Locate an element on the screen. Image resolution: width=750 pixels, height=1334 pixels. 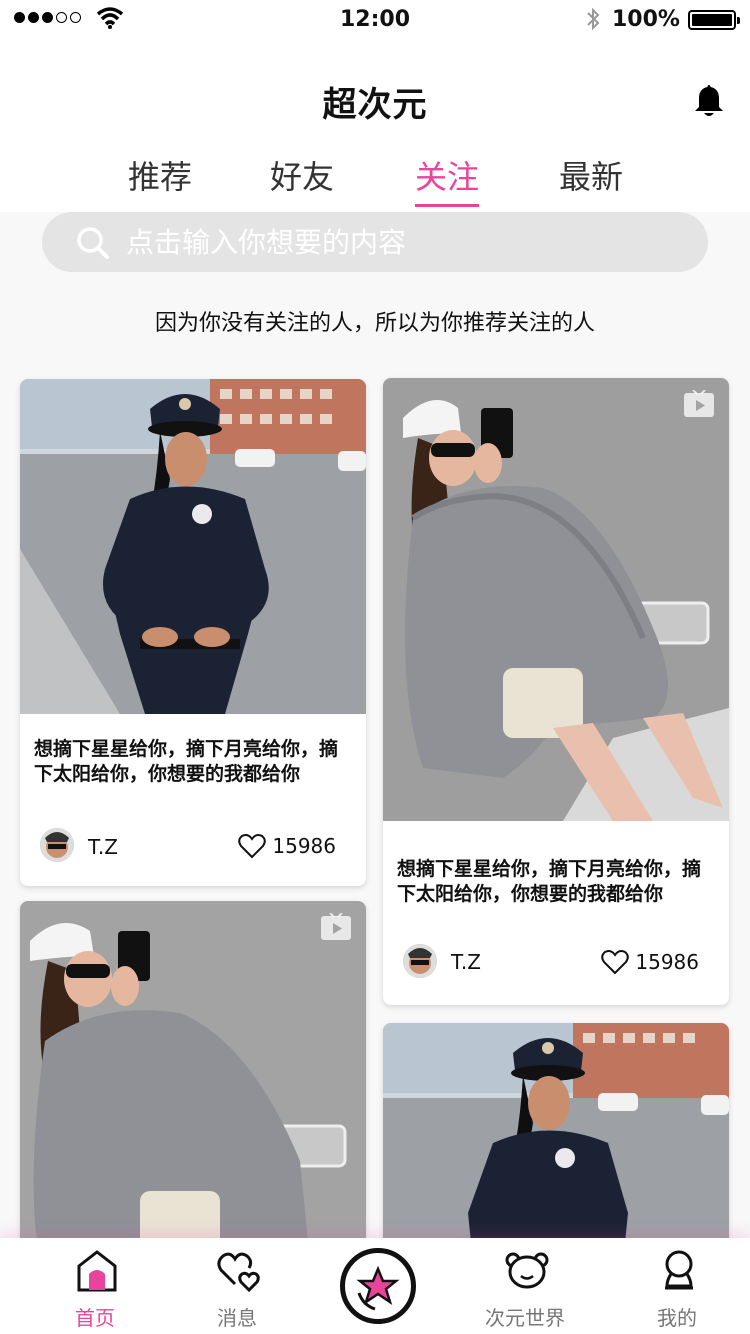
profile-icon is located at coordinates (679, 1270).